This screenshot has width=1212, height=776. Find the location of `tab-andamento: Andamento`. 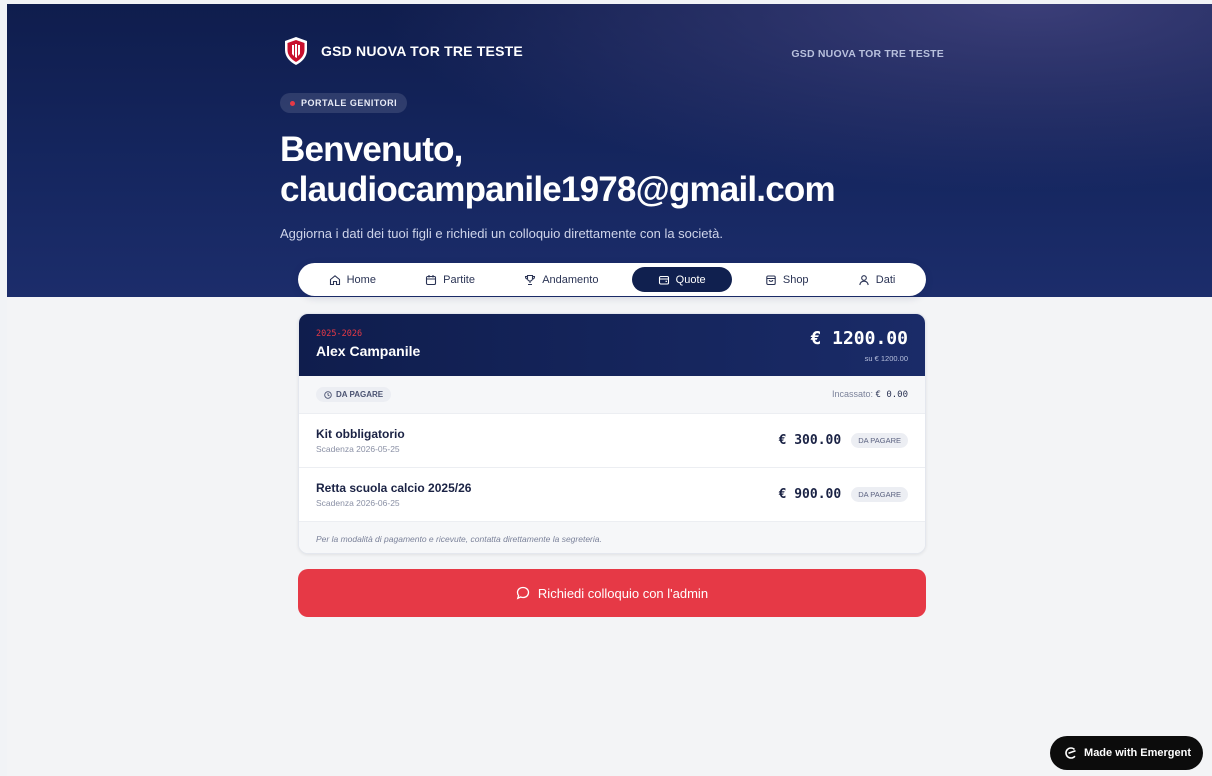

tab-andamento: Andamento is located at coordinates (561, 279).